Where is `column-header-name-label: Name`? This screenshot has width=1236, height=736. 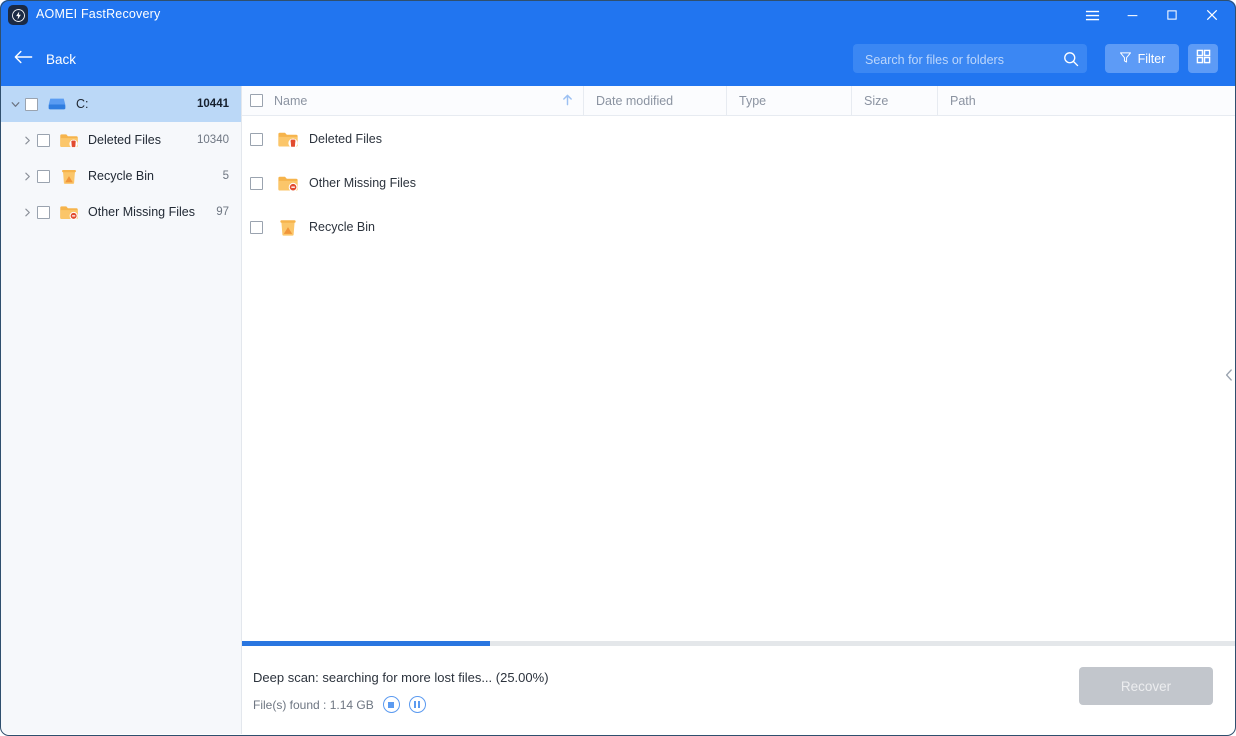
column-header-name-label: Name is located at coordinates (291, 100).